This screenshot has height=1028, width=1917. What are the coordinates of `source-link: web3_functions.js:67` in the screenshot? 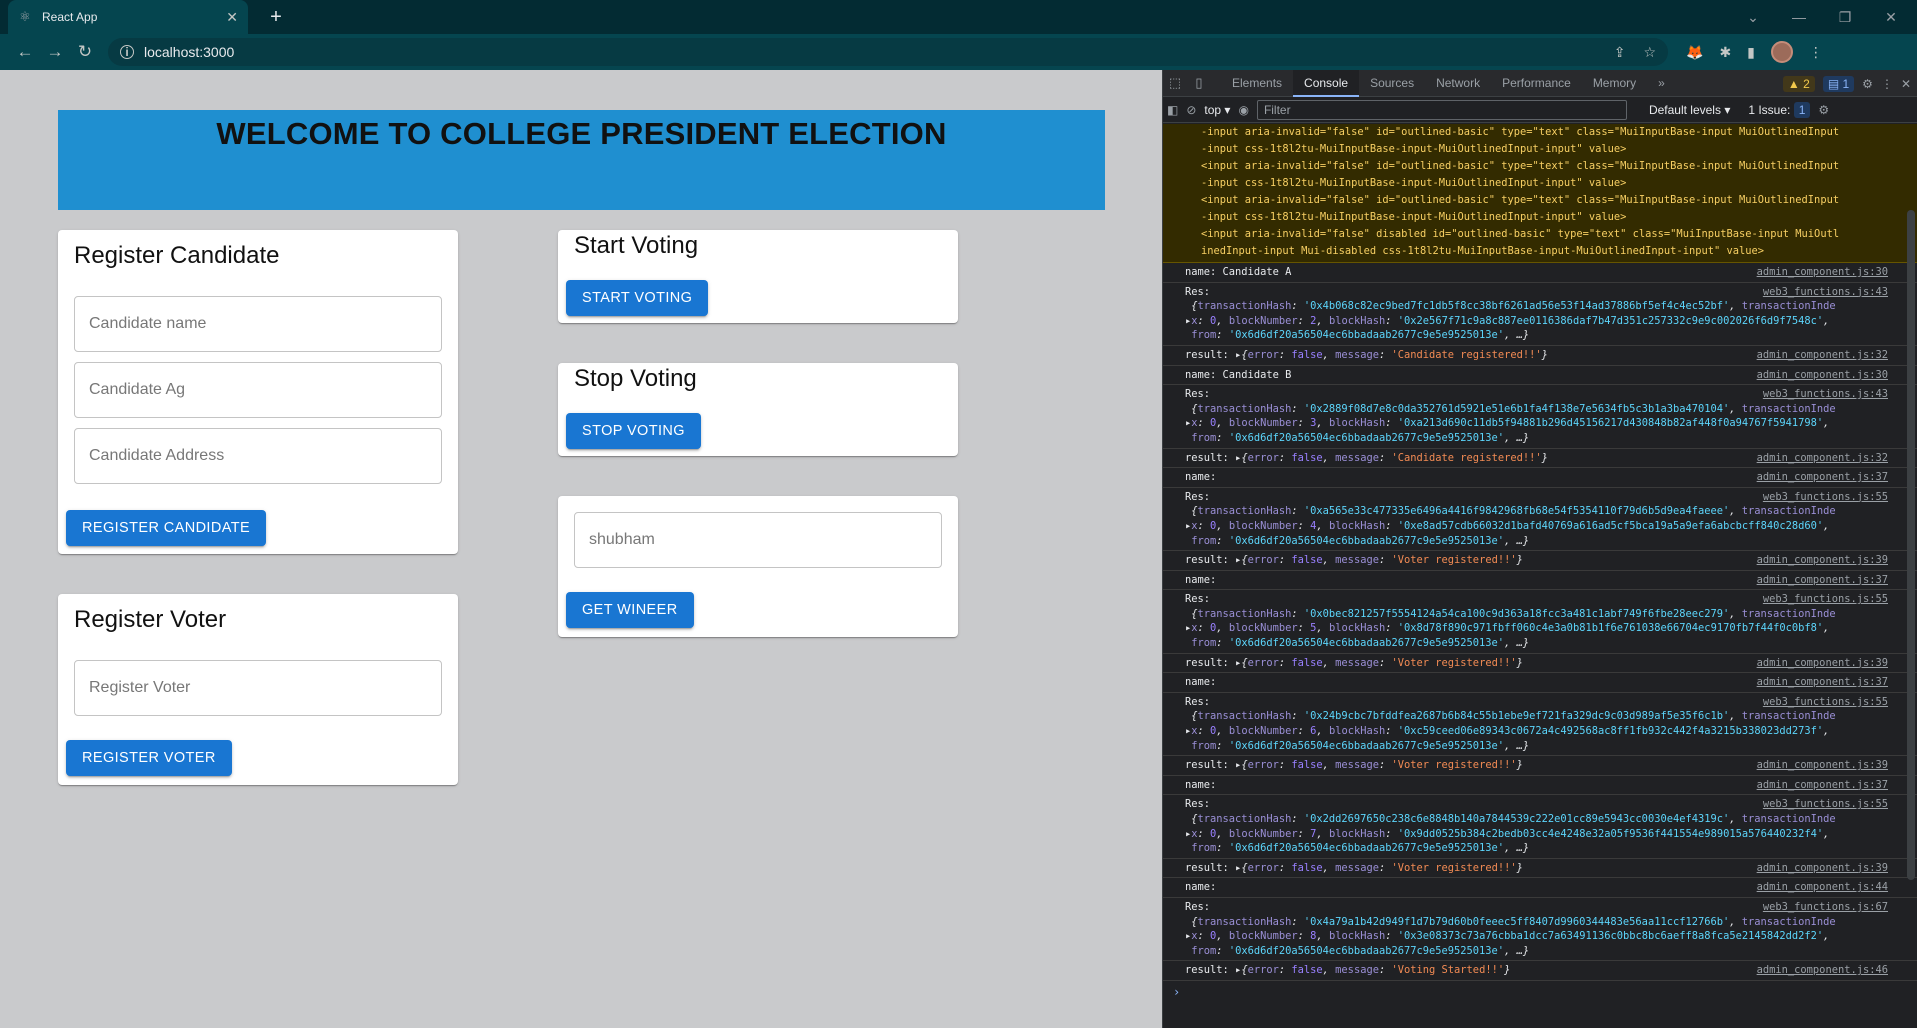 It's located at (1825, 907).